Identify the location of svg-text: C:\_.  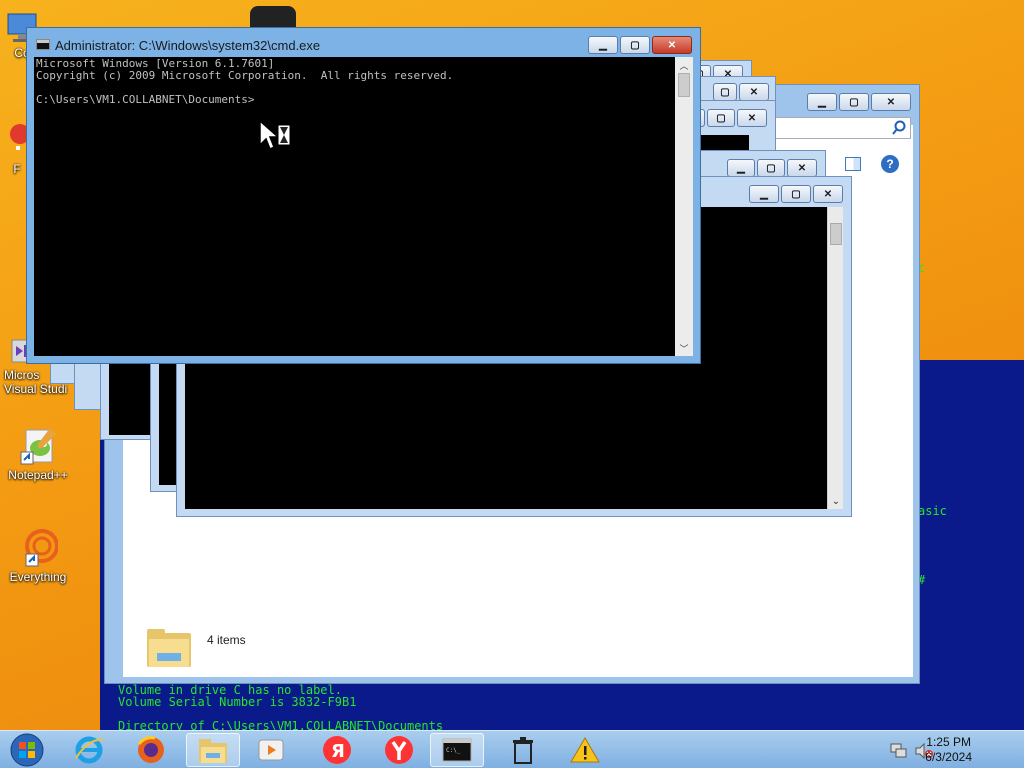
(453, 750).